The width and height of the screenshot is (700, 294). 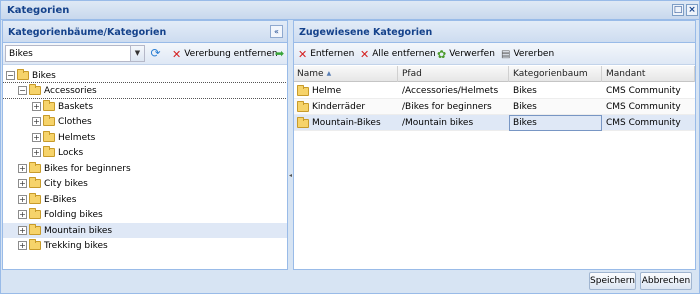 What do you see at coordinates (346, 74) in the screenshot?
I see `column-header-name: Name ▲` at bounding box center [346, 74].